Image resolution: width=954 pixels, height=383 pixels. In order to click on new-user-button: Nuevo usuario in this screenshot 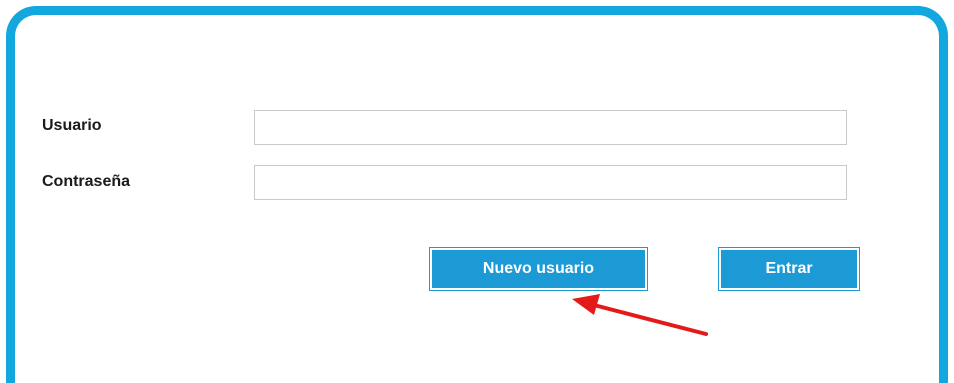, I will do `click(538, 269)`.